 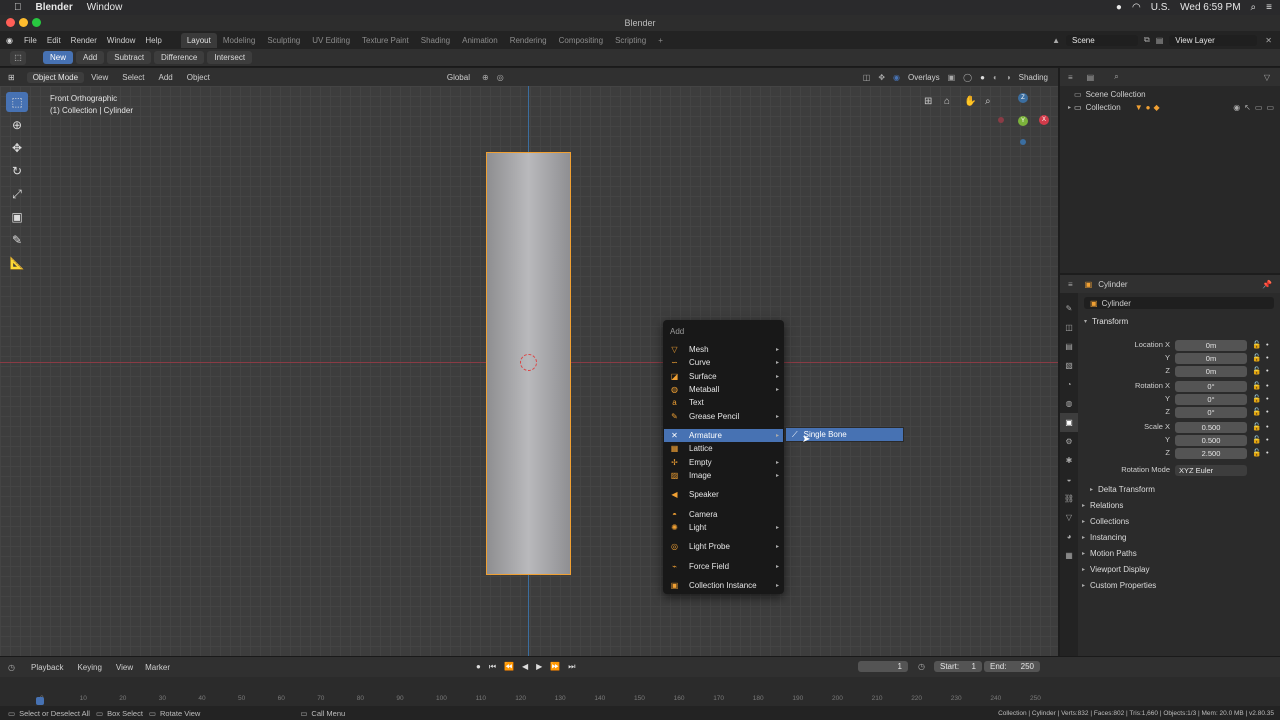 What do you see at coordinates (1070, 77) in the screenshot?
I see `outliner-editor-icon: ≡` at bounding box center [1070, 77].